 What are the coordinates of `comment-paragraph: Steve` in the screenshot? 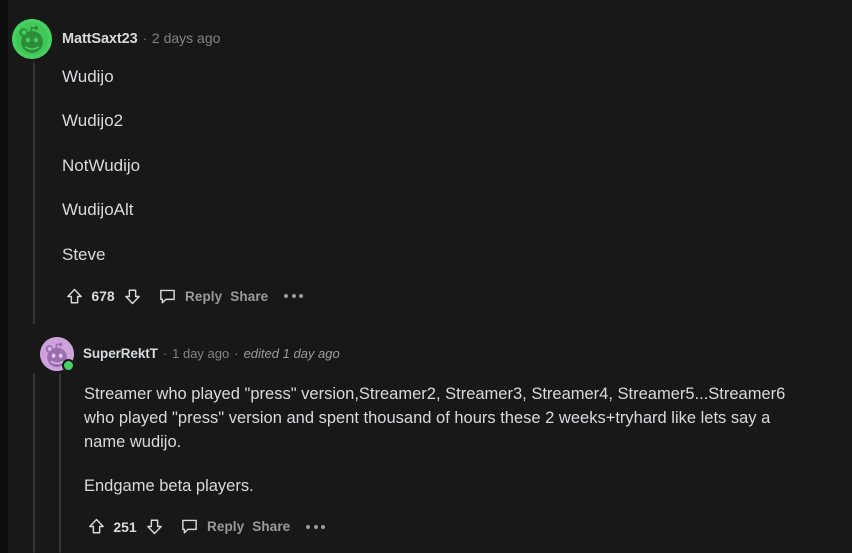 It's located at (84, 254).